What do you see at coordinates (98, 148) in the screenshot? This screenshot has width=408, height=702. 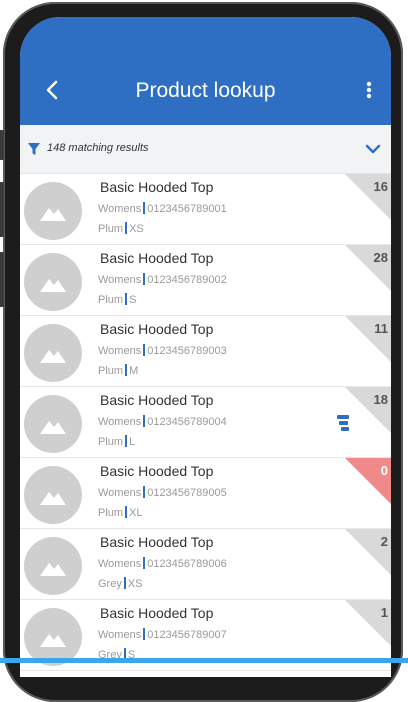 I see `result-count: 148 matching results` at bounding box center [98, 148].